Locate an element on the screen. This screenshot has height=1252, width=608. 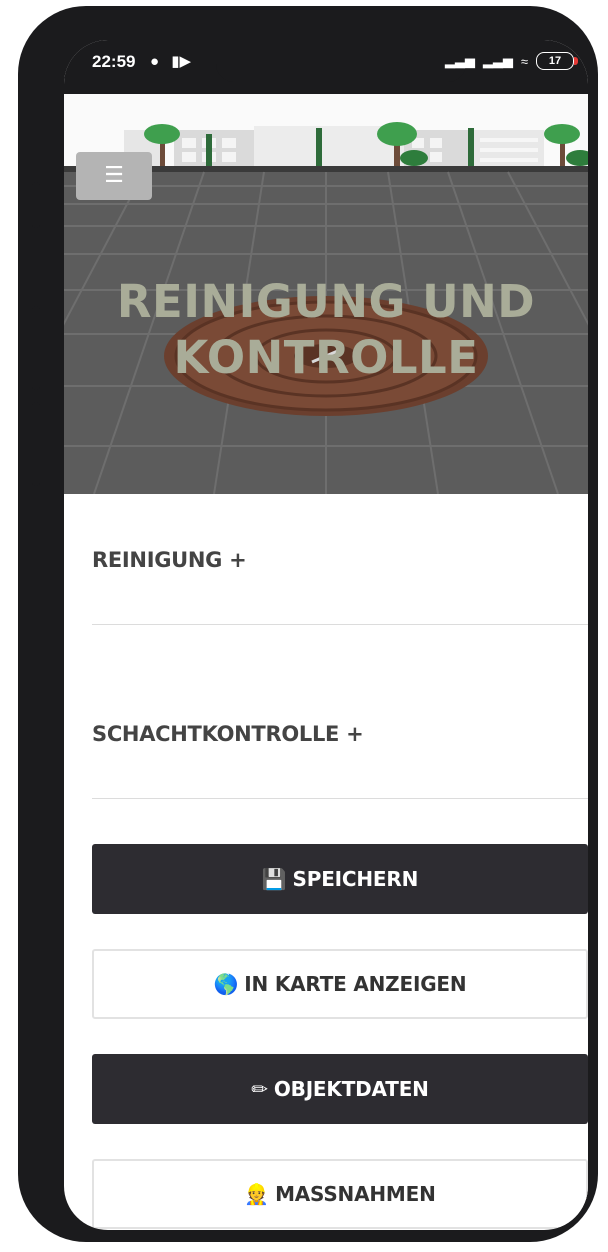
measures-button: 👷 MASSNAHMEN is located at coordinates (340, 1194).